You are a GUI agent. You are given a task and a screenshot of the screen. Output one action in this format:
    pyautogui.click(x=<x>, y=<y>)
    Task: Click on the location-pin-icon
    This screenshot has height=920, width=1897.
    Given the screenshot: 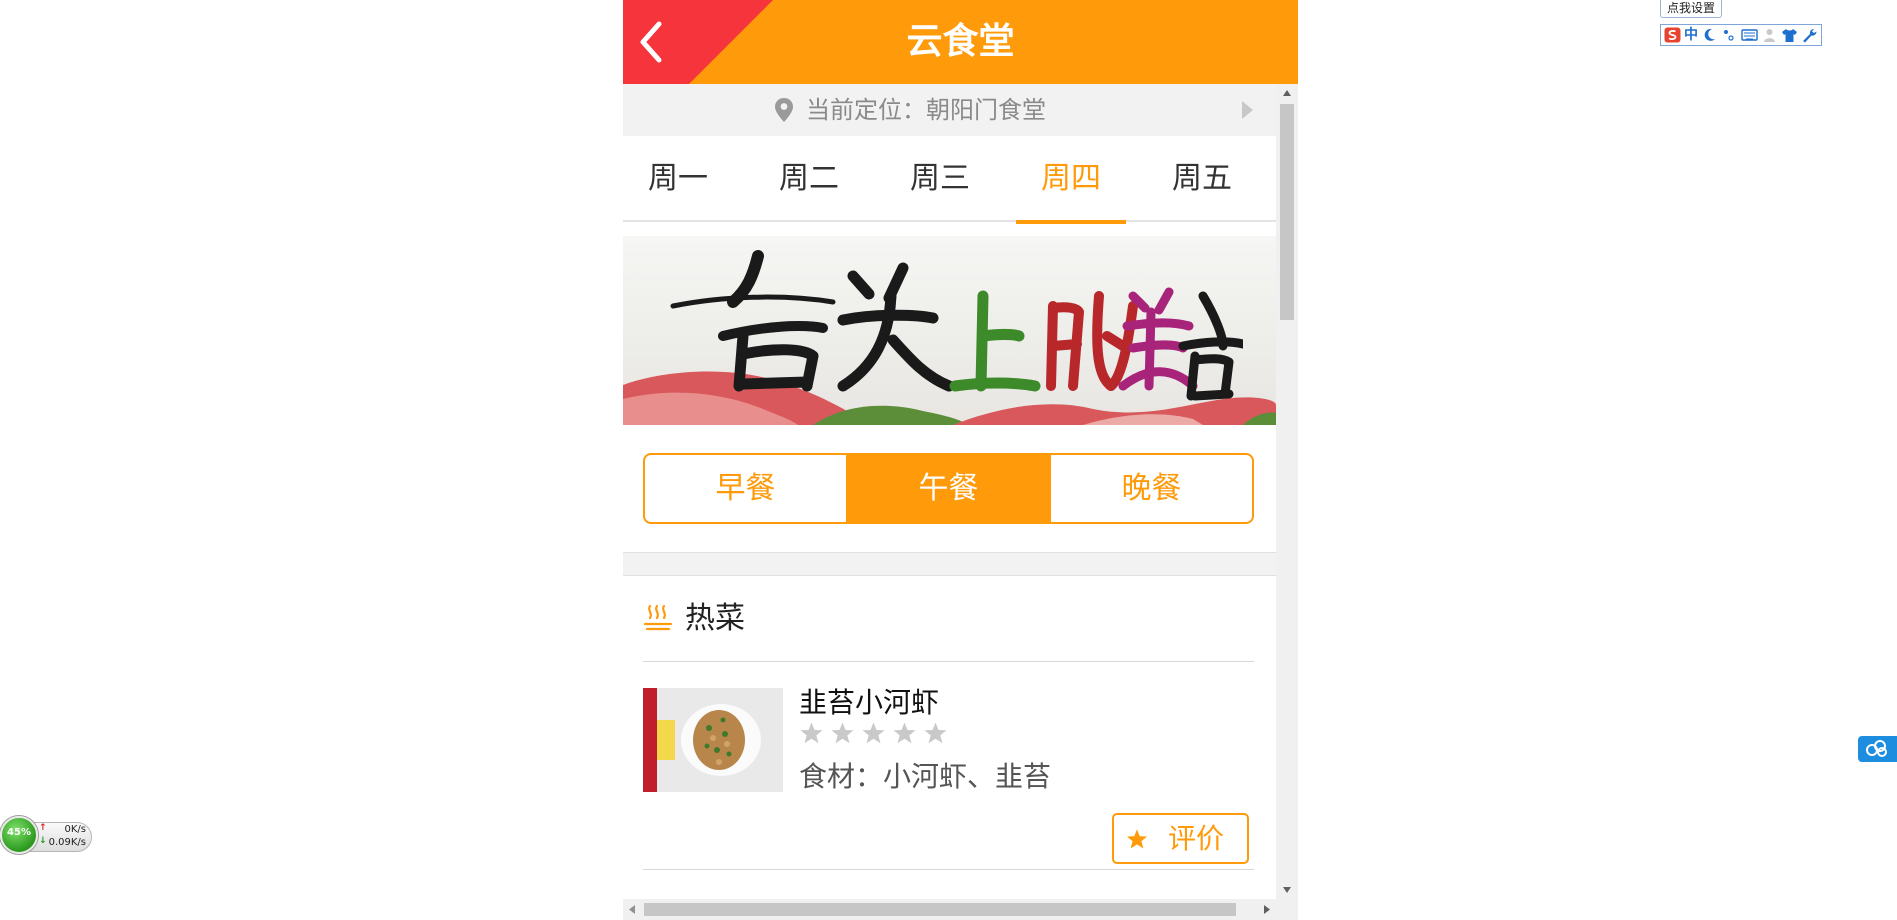 What is the action you would take?
    pyautogui.click(x=784, y=110)
    